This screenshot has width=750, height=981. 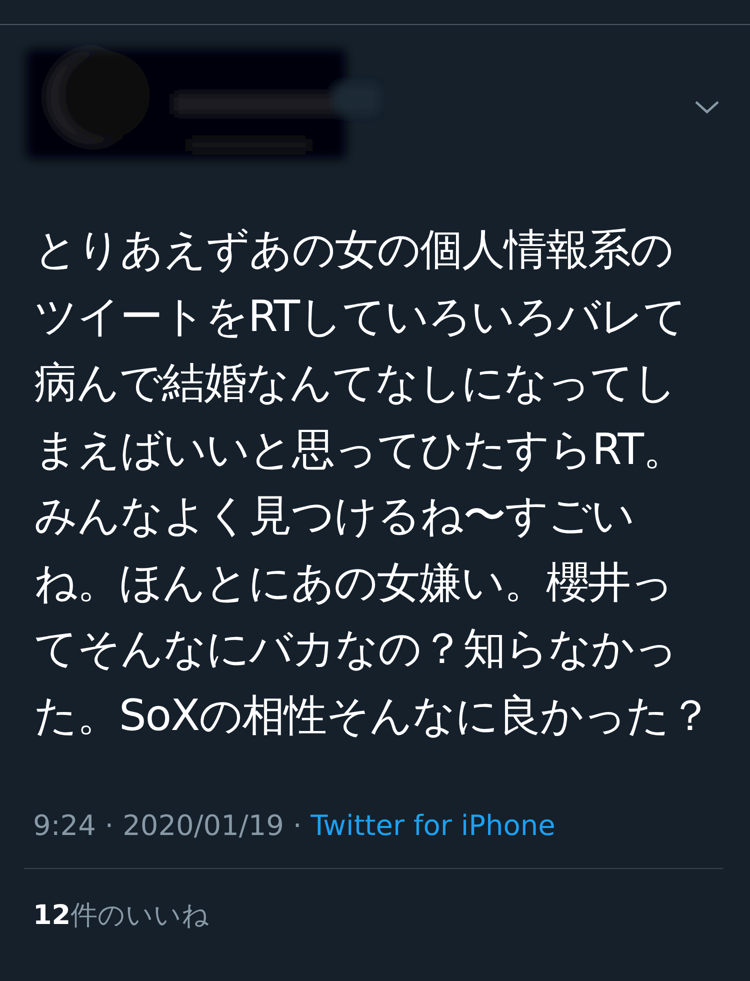 I want to click on source-link: Twitter for iPhone, so click(x=433, y=825).